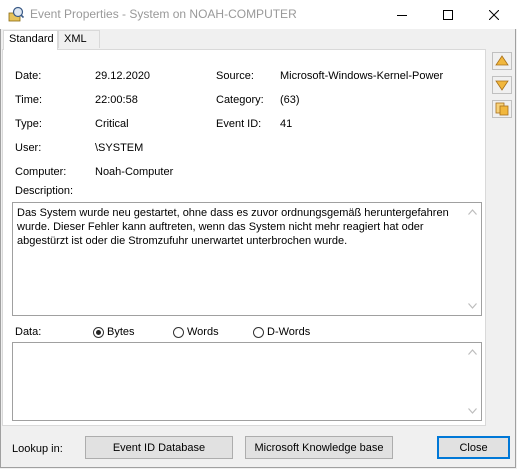  Describe the element at coordinates (121, 332) in the screenshot. I see `bytes-radio-label: Bytes` at that location.